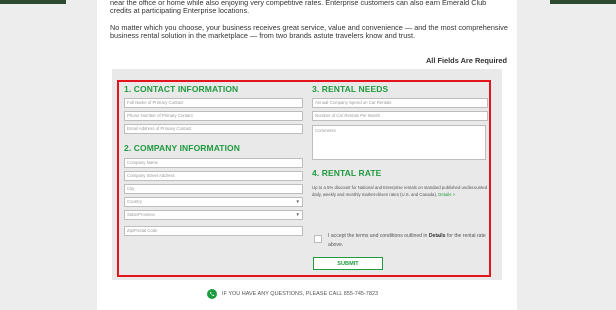 This screenshot has height=310, width=616. Describe the element at coordinates (400, 116) in the screenshot. I see `rentals-per-month-field: Number of Car Rentals Per Month` at that location.